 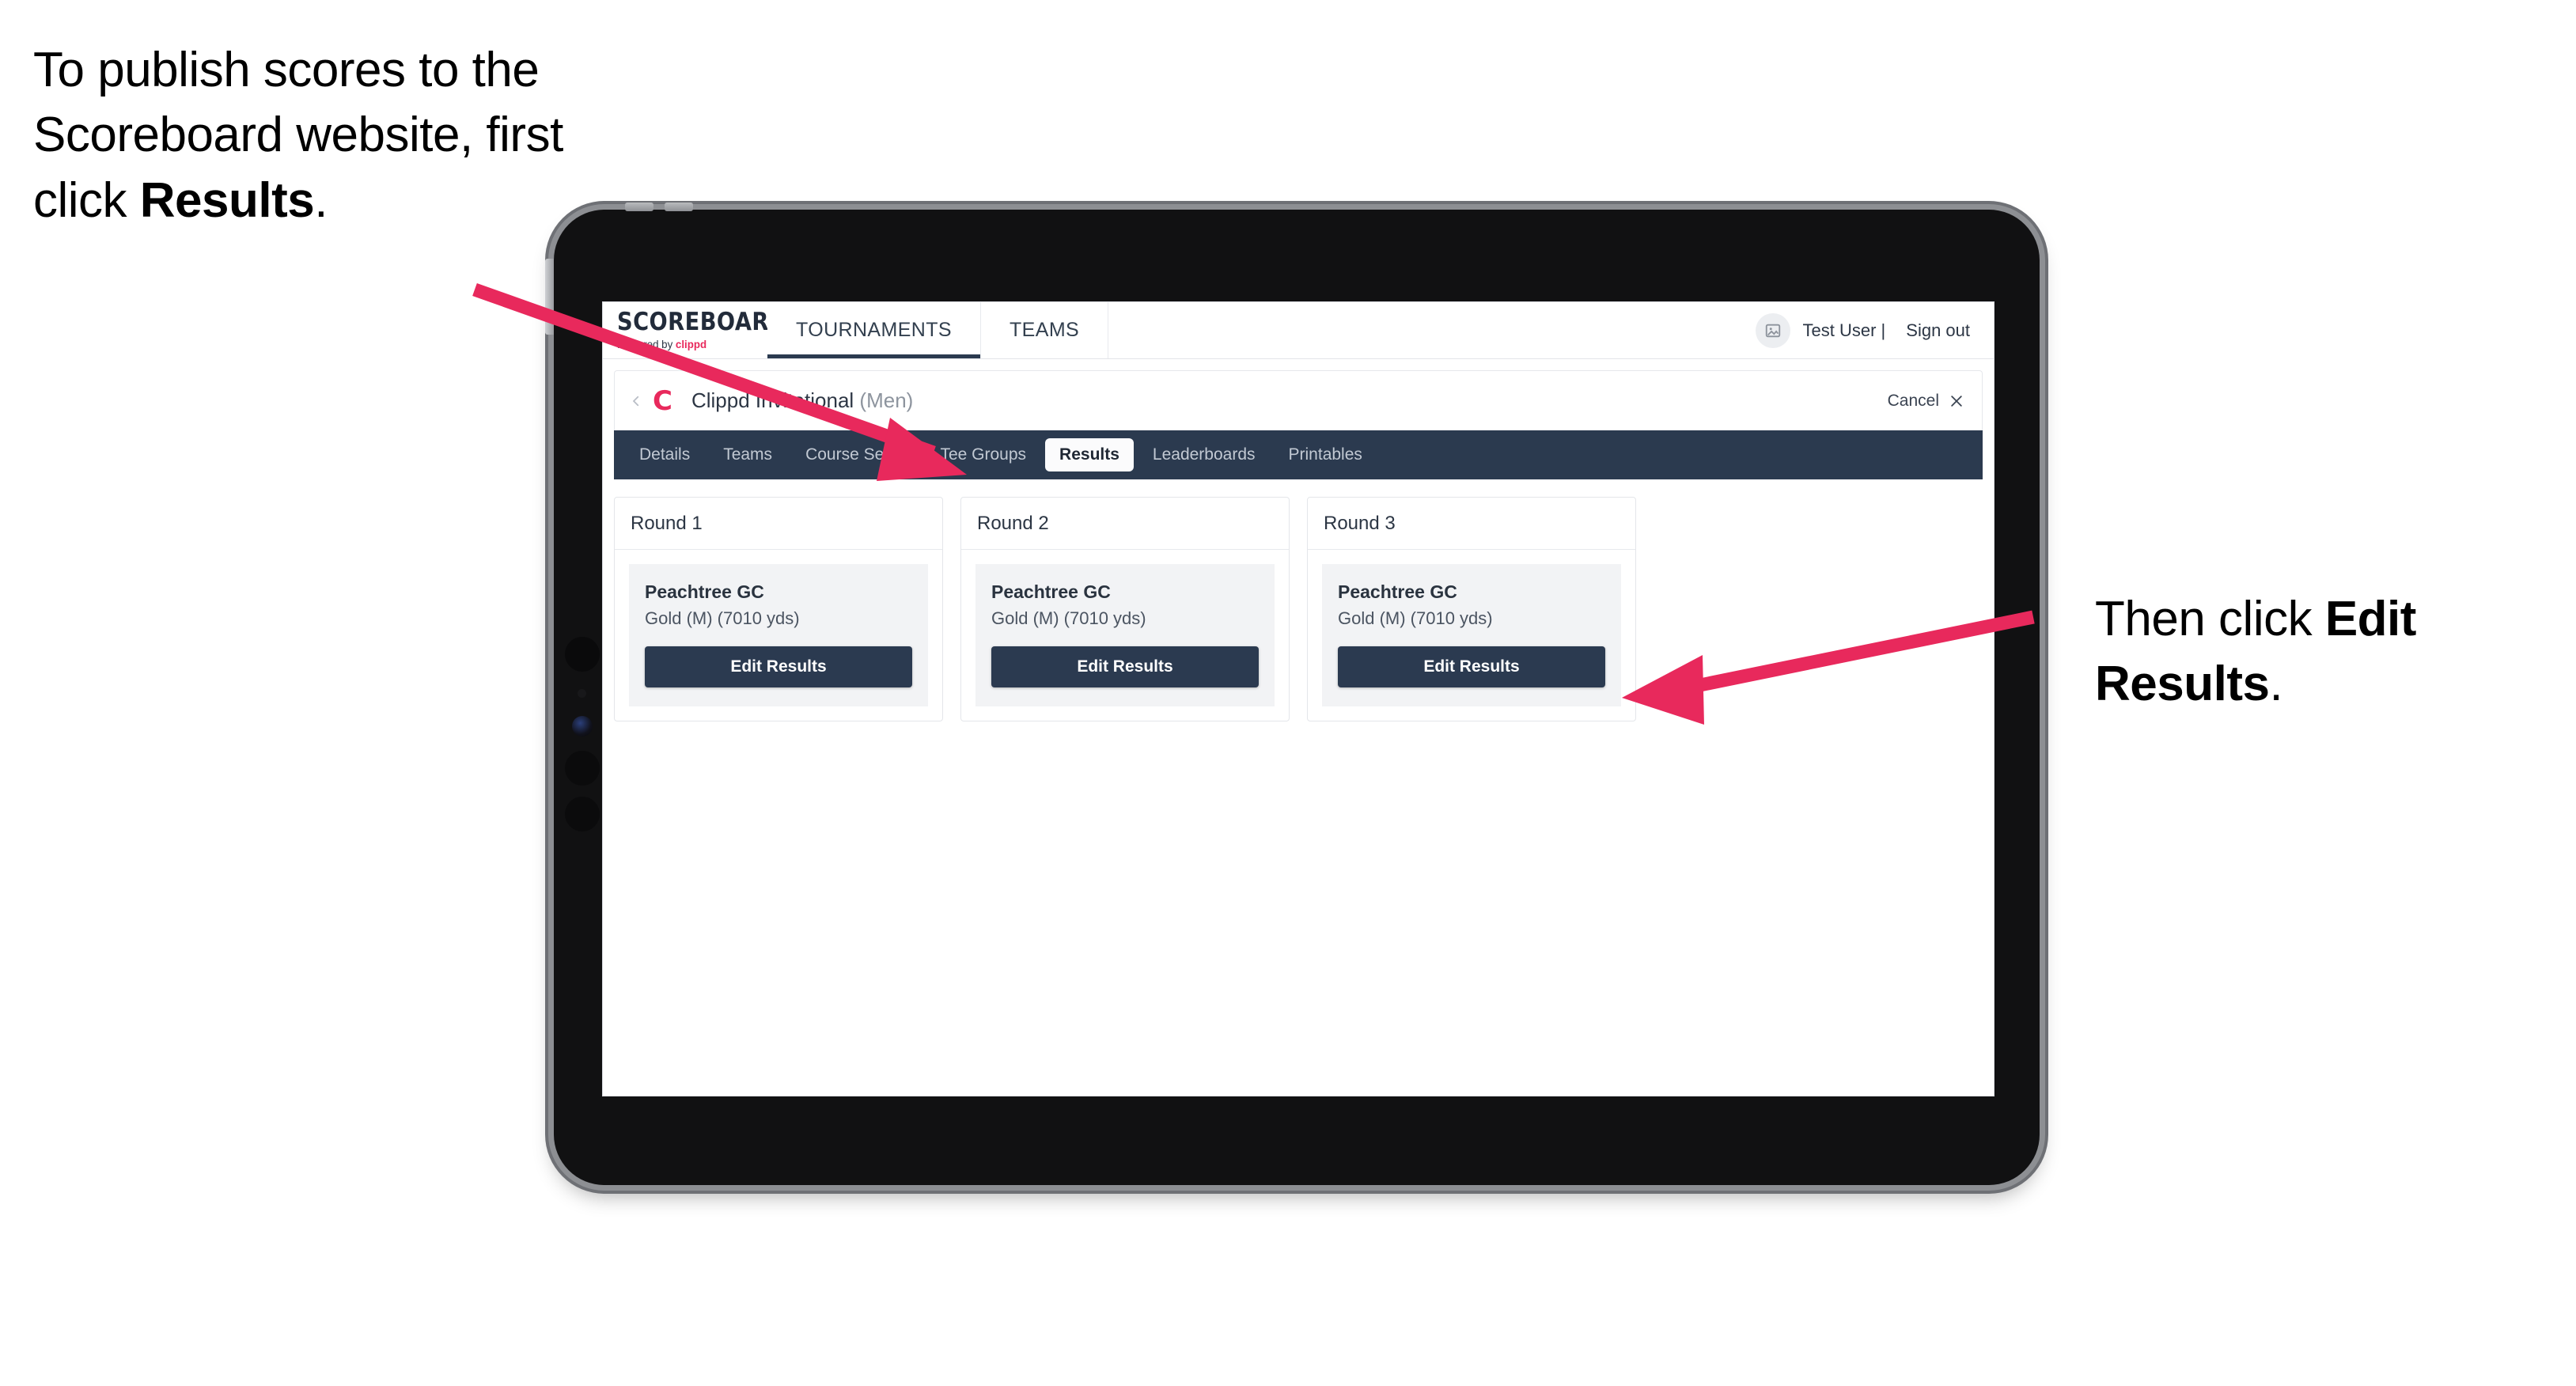 I want to click on page-title-suffix: (Men), so click(x=884, y=400).